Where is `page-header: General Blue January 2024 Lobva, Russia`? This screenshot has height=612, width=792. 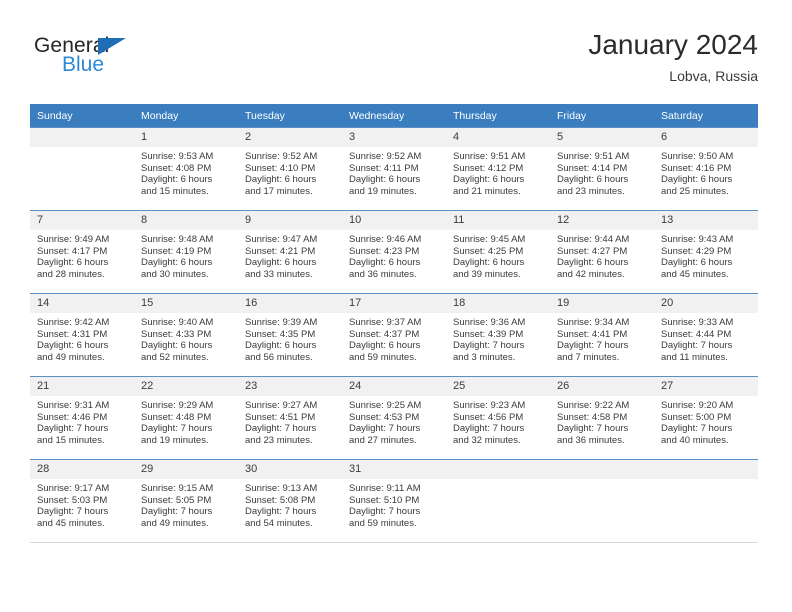 page-header: General Blue January 2024 Lobva, Russia is located at coordinates (396, 61).